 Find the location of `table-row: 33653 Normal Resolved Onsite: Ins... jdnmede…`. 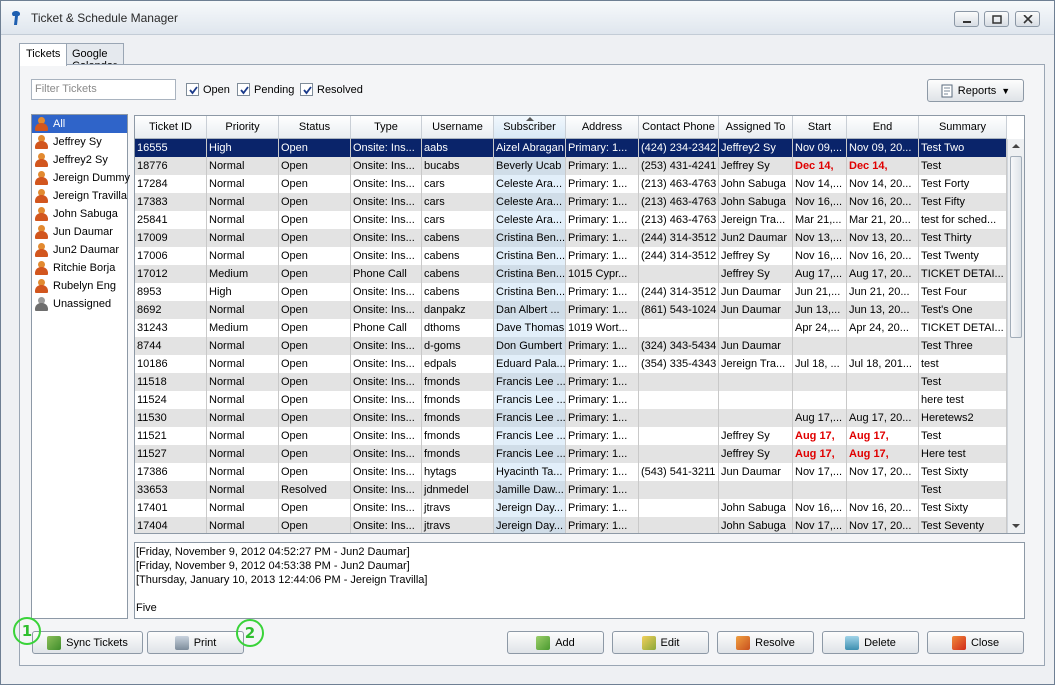

table-row: 33653 Normal Resolved Onsite: Ins... jdnmede… is located at coordinates (571, 490).